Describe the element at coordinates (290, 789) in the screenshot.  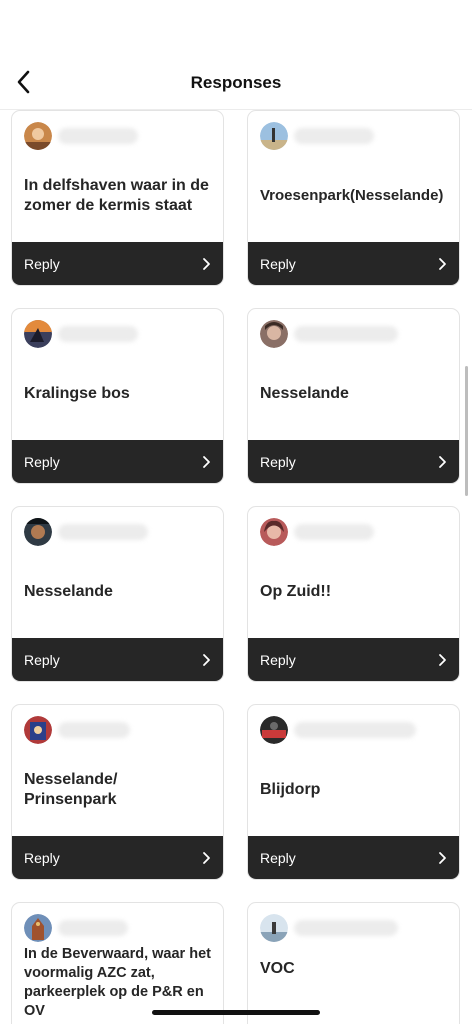
I see `response-text: Blijdorp` at that location.